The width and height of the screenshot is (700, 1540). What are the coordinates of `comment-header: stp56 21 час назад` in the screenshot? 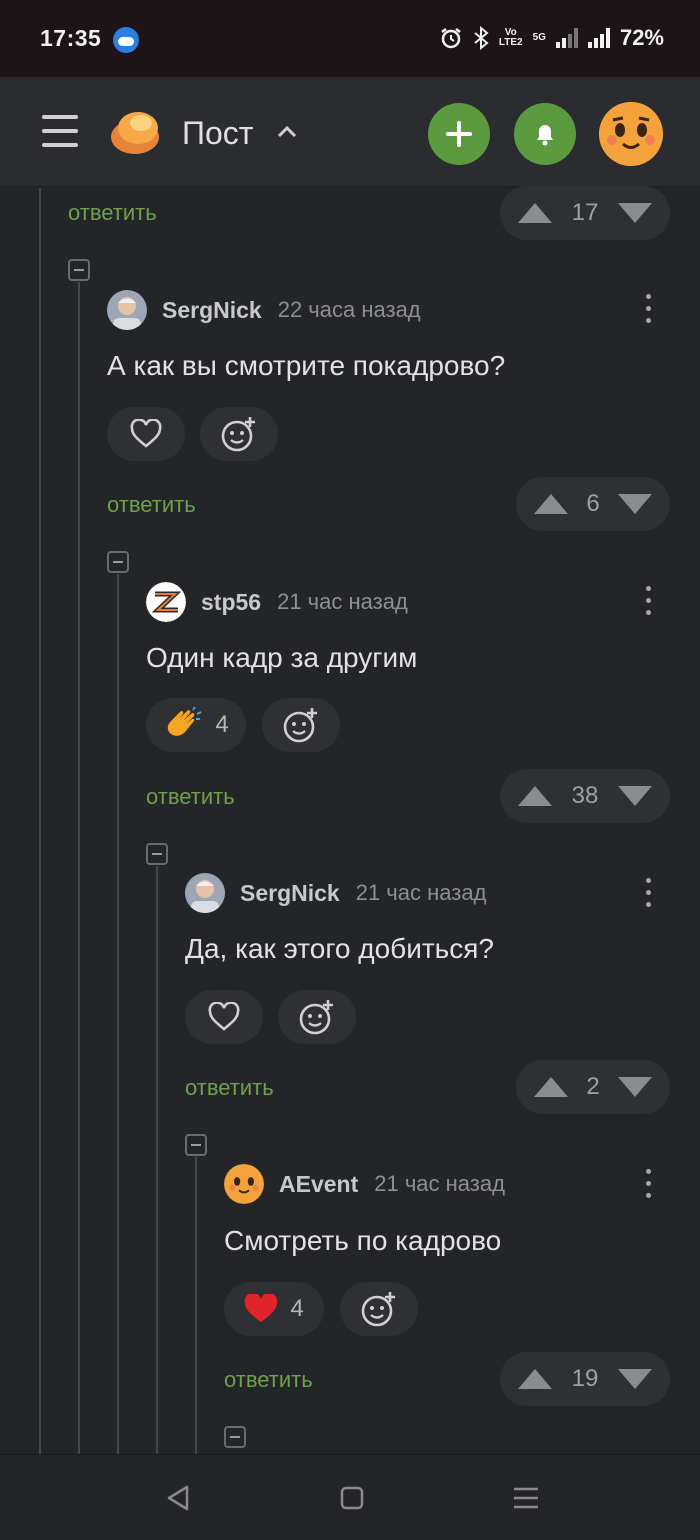 It's located at (277, 602).